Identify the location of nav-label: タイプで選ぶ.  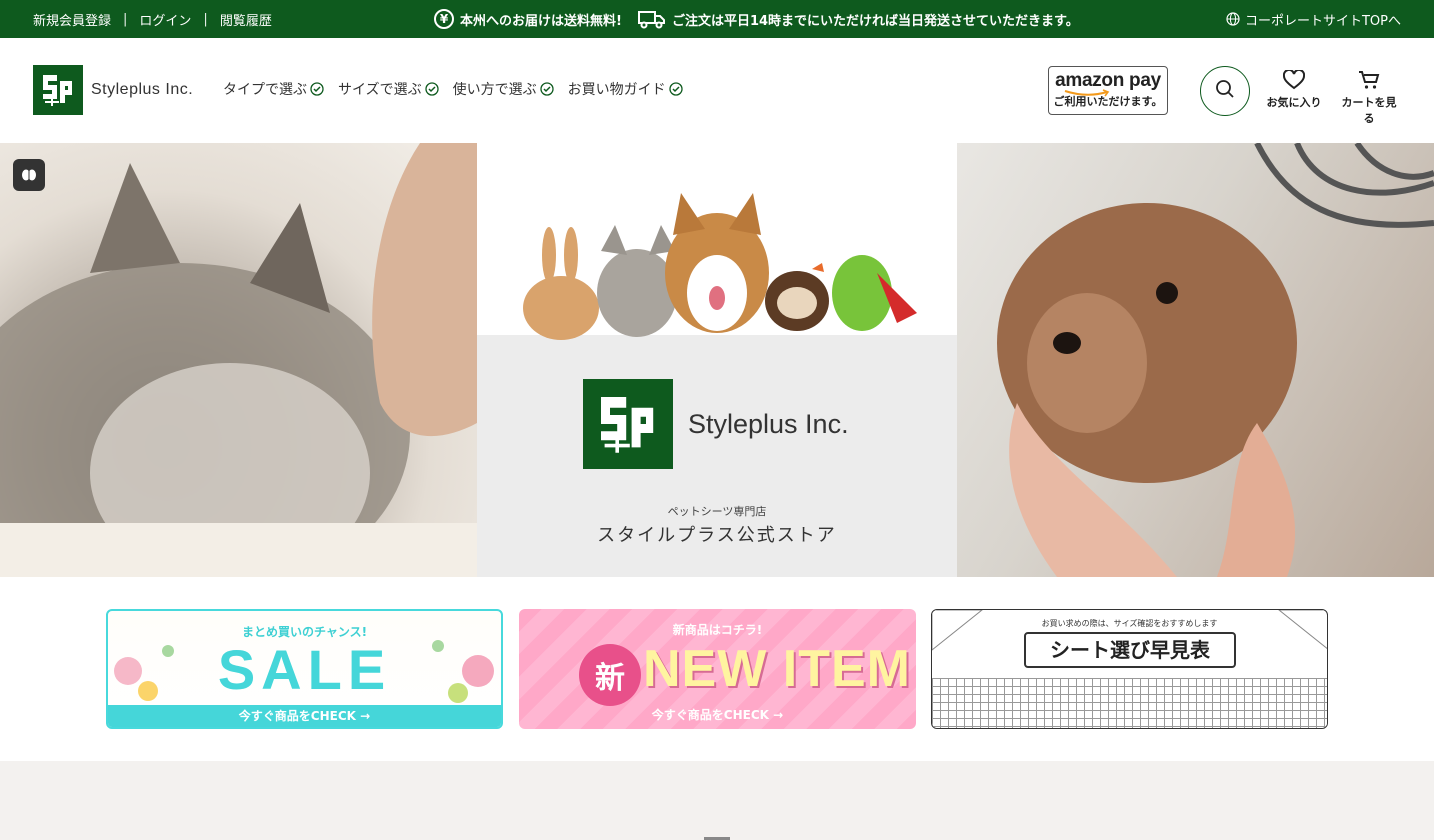
(265, 90).